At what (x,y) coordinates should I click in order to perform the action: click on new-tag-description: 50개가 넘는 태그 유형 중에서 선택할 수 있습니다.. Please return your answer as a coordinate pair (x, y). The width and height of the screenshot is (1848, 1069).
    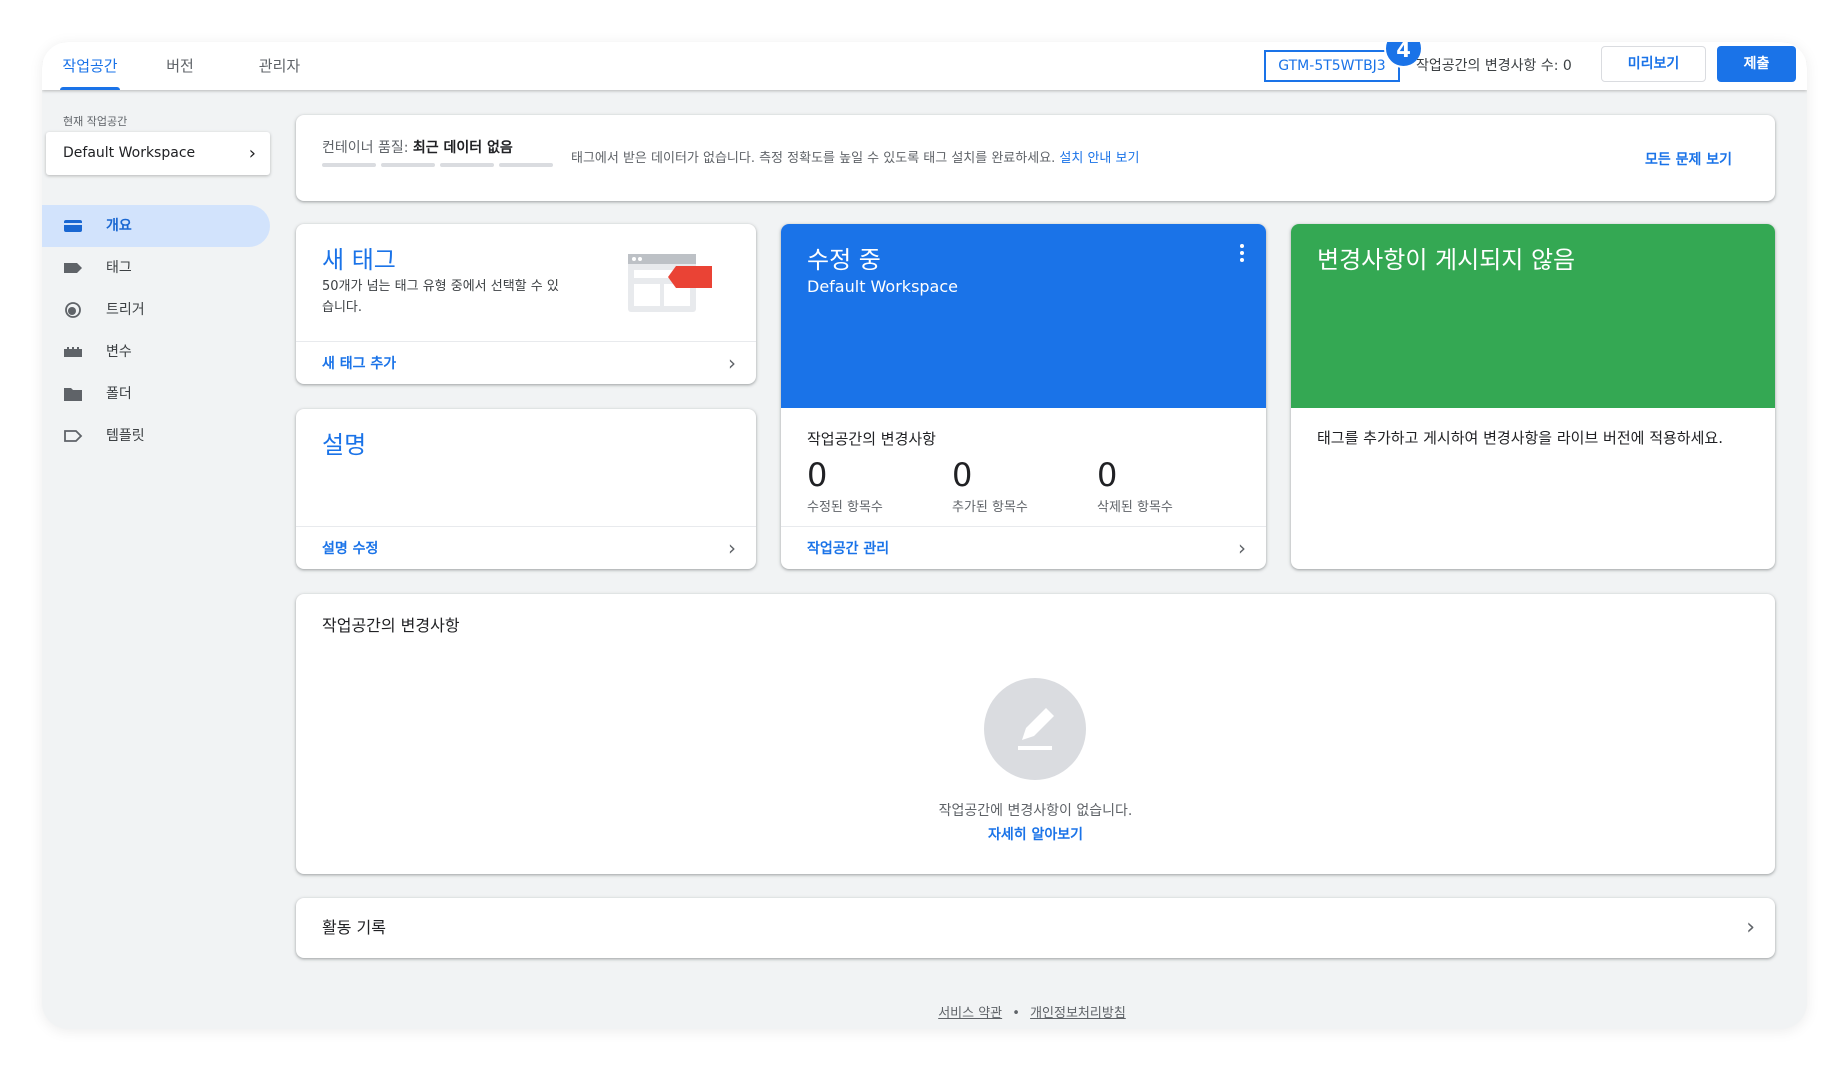
    Looking at the image, I should click on (440, 297).